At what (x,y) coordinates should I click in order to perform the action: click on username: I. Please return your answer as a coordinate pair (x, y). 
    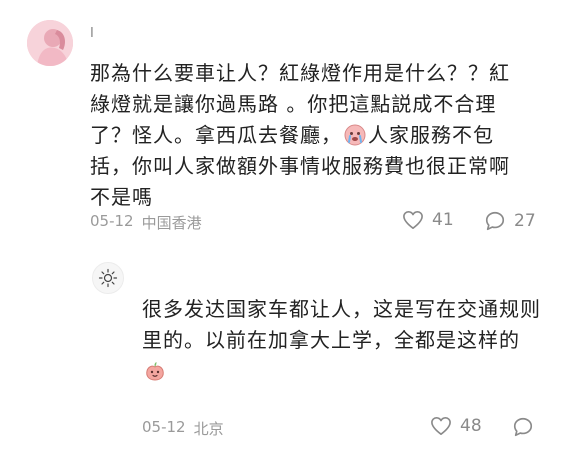
    Looking at the image, I should click on (92, 33).